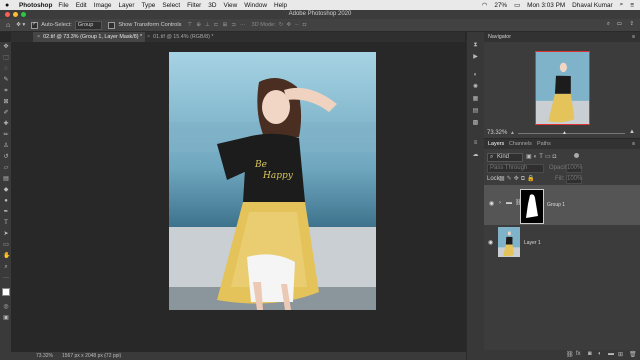 Image resolution: width=640 pixels, height=360 pixels. Describe the element at coordinates (297, 25) in the screenshot. I see `3d-slide-icon: ⇔` at that location.